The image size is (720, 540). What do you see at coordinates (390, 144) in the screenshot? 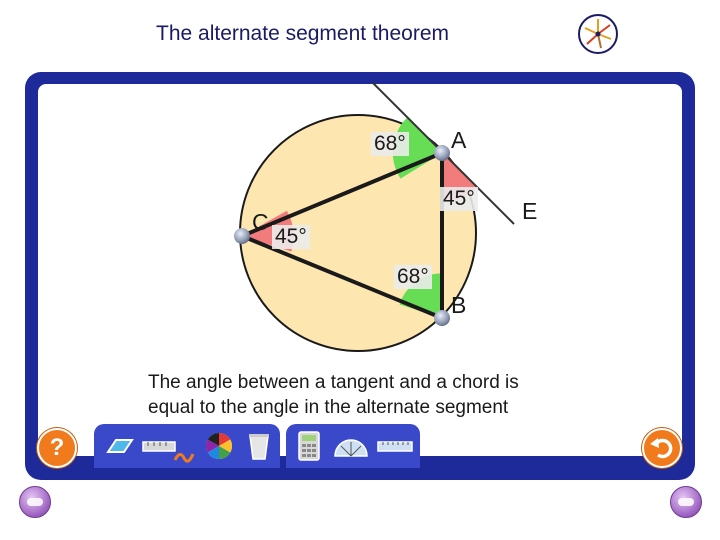
I see `angle-label-a-tangent: 68°` at bounding box center [390, 144].